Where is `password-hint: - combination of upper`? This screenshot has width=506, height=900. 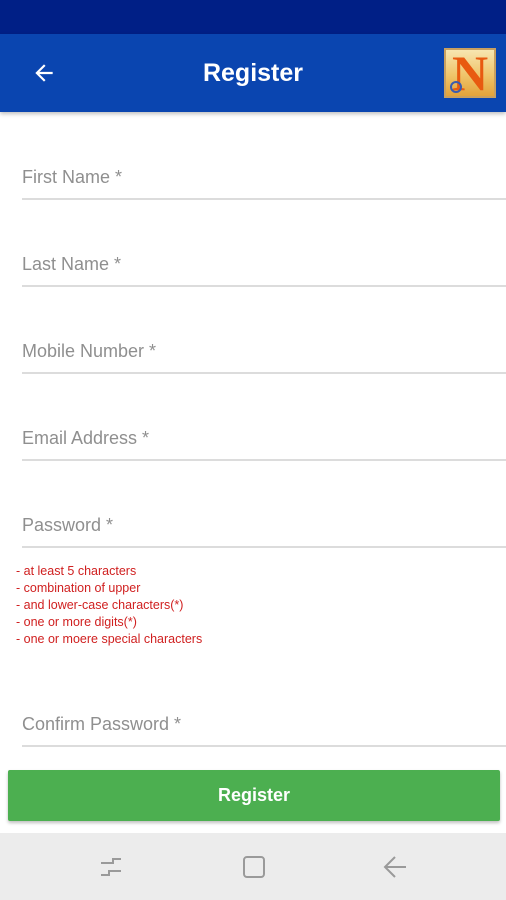
password-hint: - combination of upper is located at coordinates (78, 588).